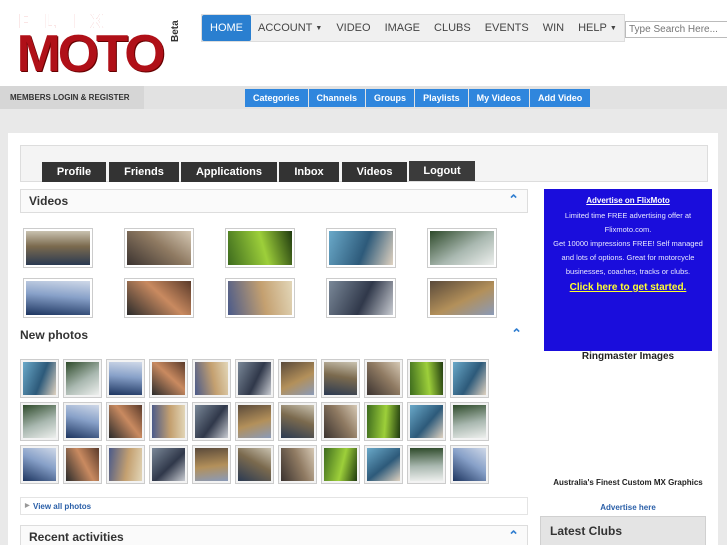 The height and width of the screenshot is (545, 727). What do you see at coordinates (374, 172) in the screenshot?
I see `tab-videos: Videos` at bounding box center [374, 172].